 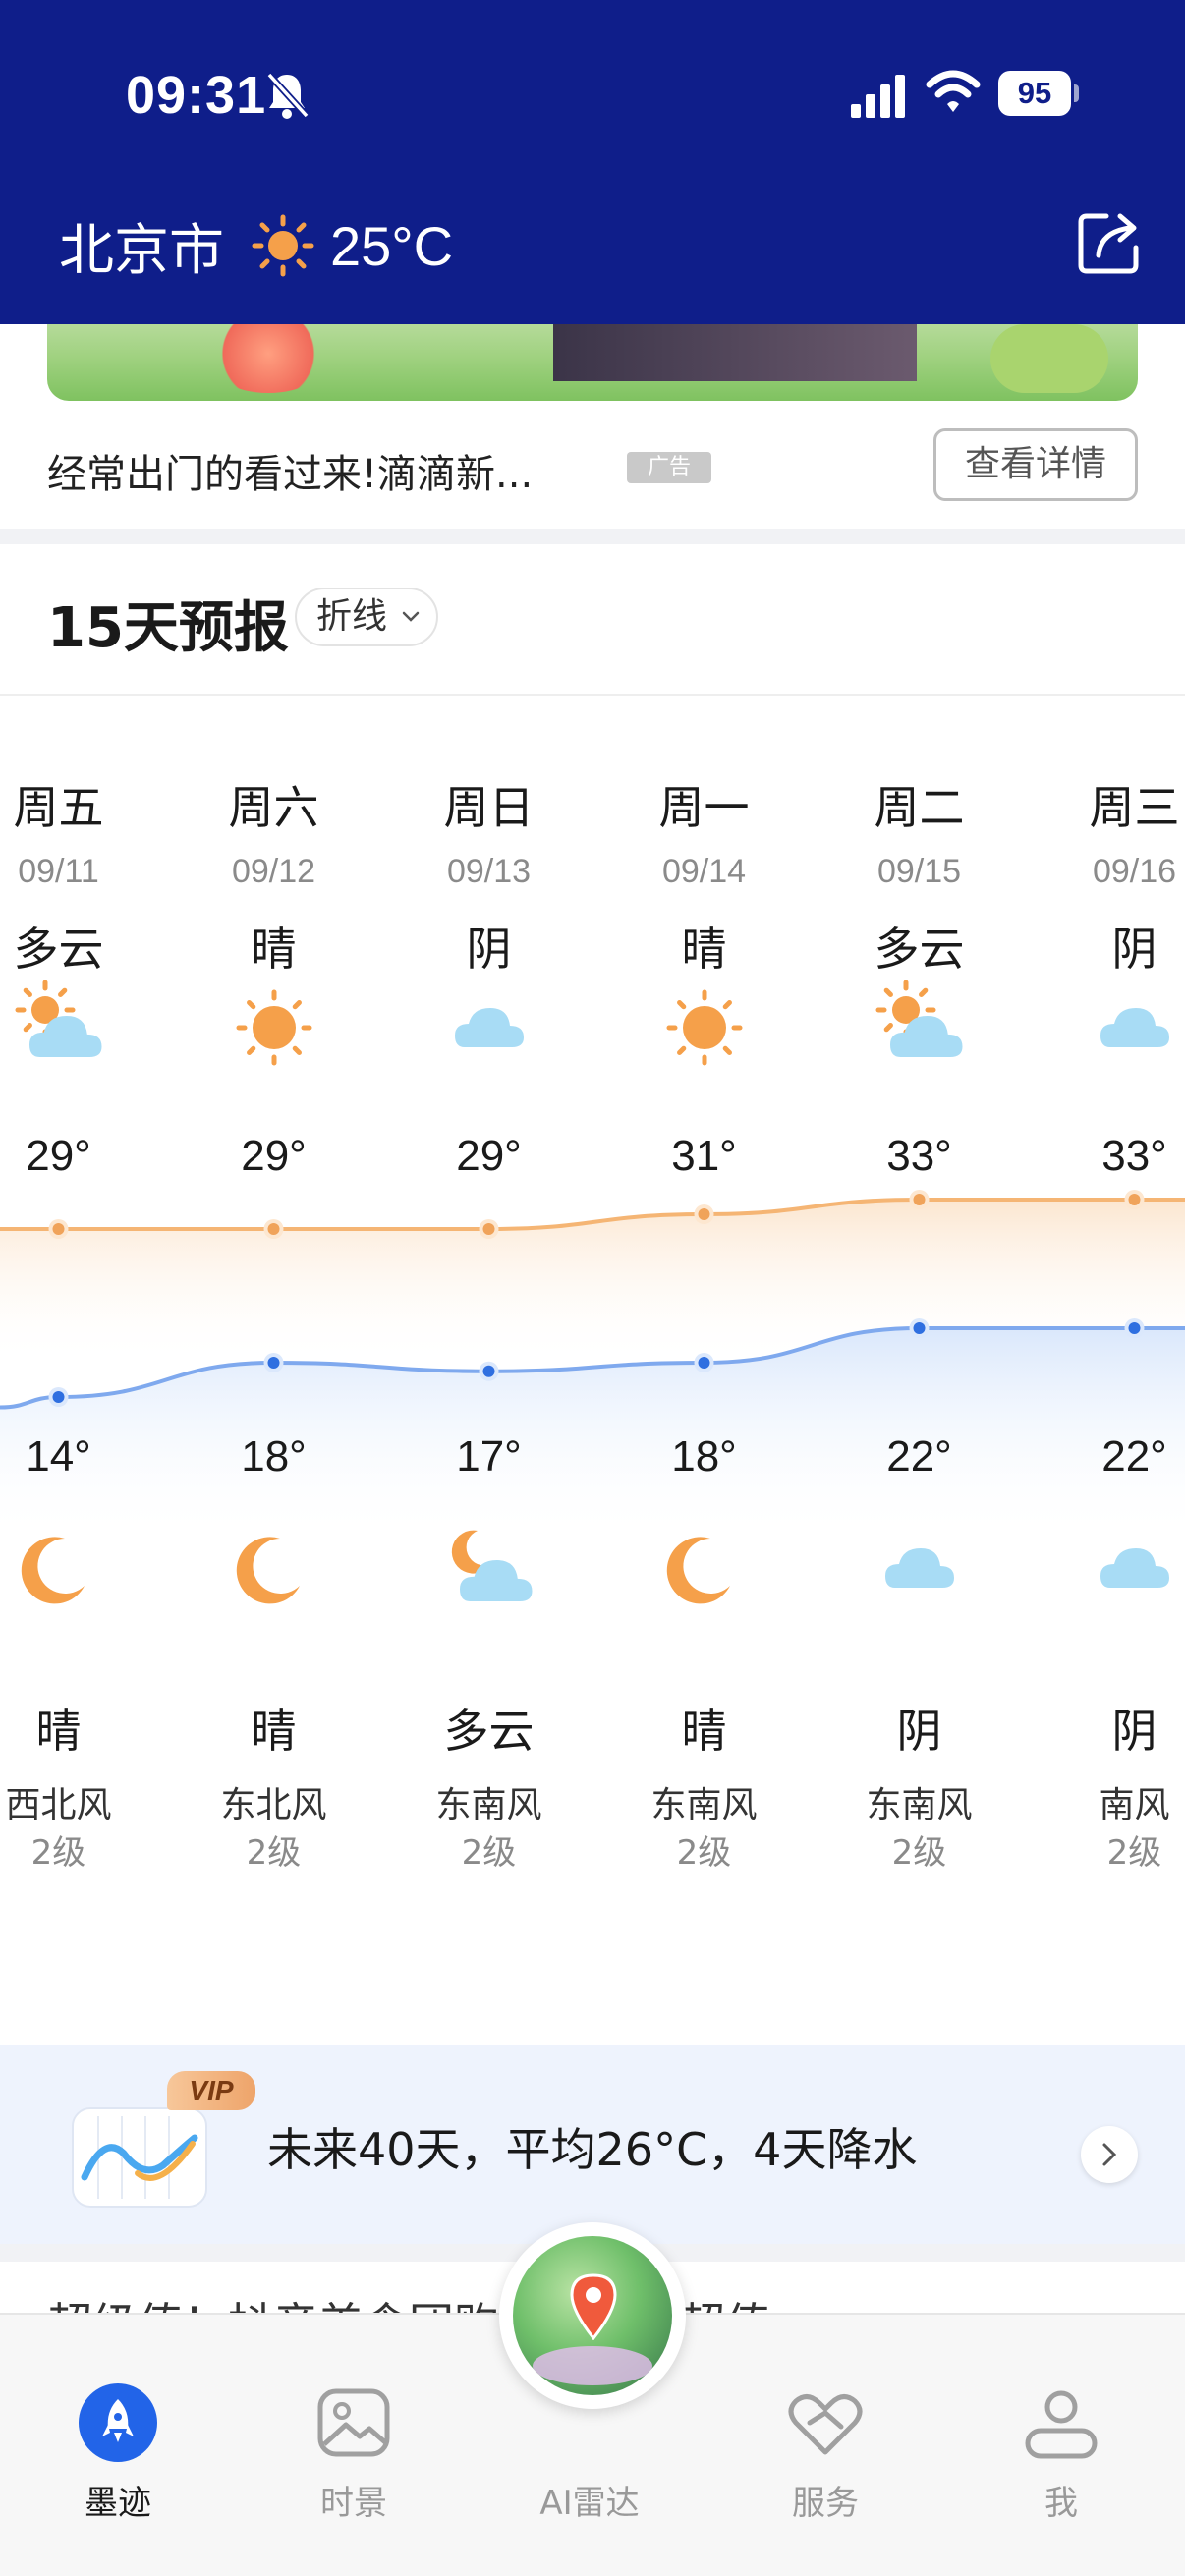 I want to click on share-icon, so click(x=1110, y=242).